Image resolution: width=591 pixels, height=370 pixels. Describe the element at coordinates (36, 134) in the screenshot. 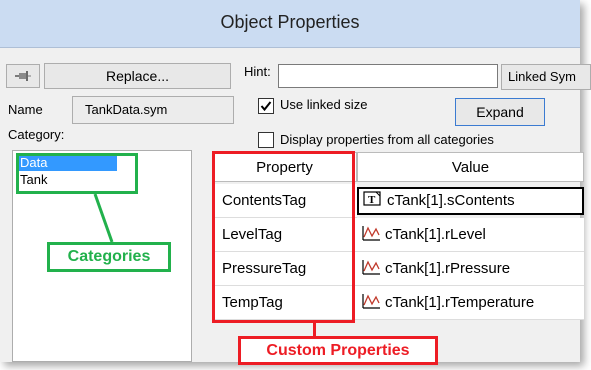

I see `category-label: Category:` at that location.